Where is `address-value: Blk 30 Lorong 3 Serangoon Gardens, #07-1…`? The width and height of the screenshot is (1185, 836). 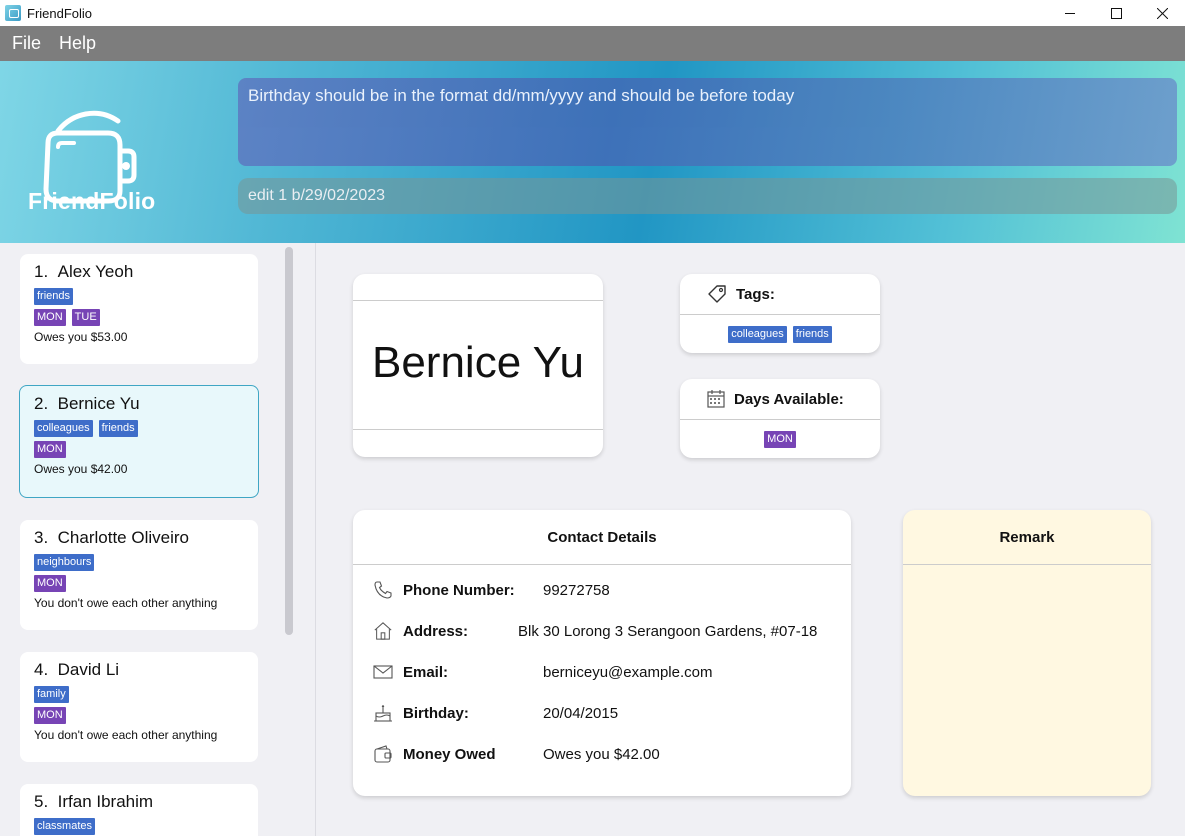
address-value: Blk 30 Lorong 3 Serangoon Gardens, #07-1… is located at coordinates (668, 631).